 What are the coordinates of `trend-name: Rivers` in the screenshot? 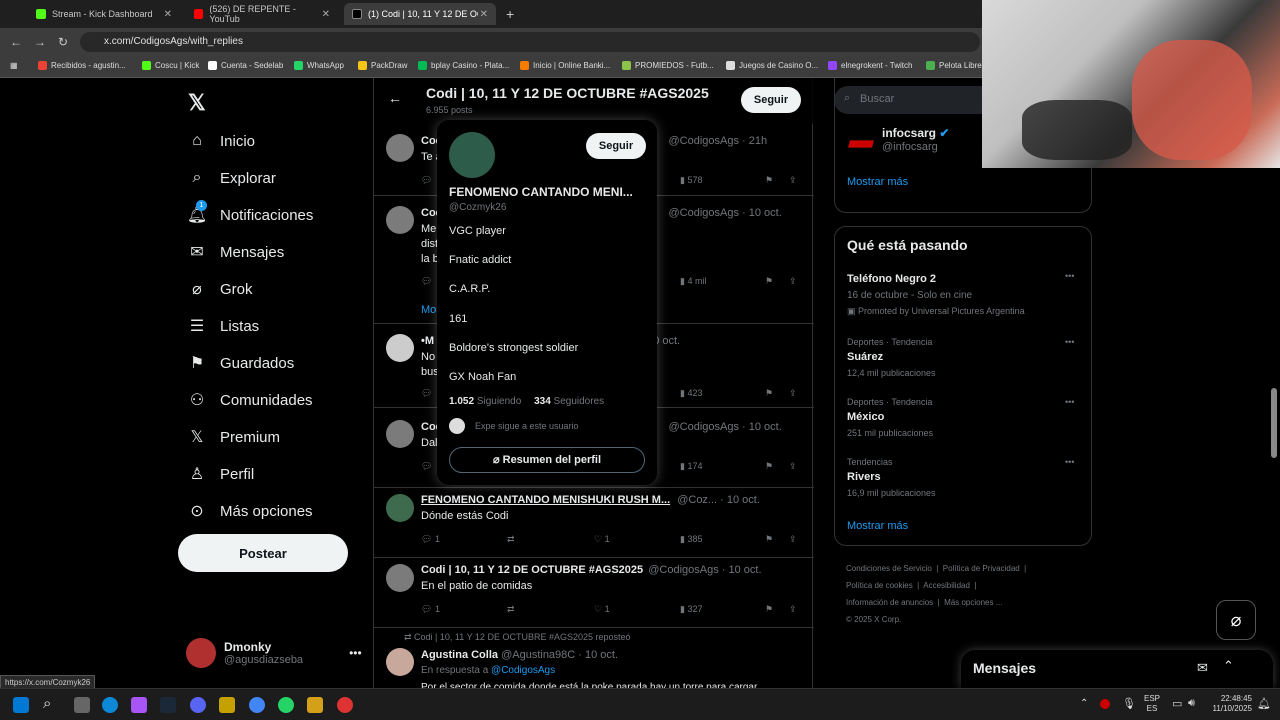 It's located at (864, 477).